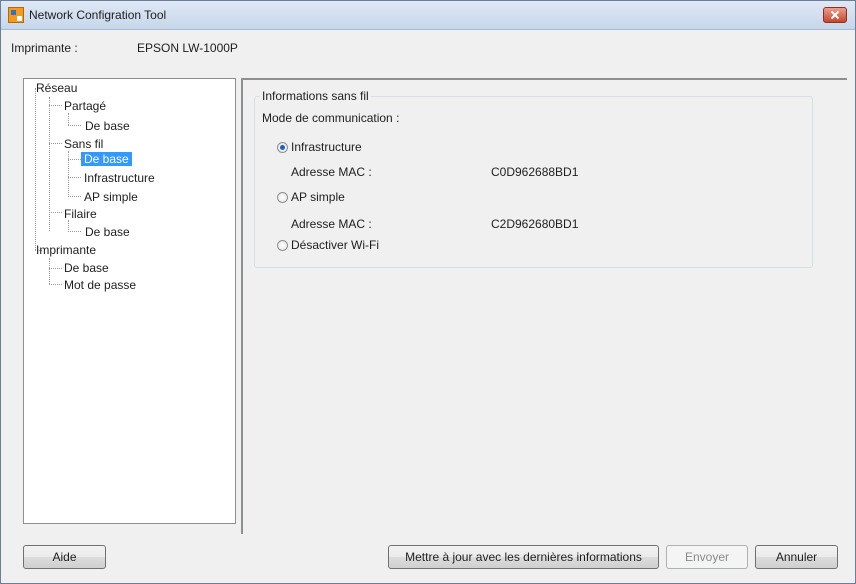  Describe the element at coordinates (98, 15) in the screenshot. I see `window-title: Network Configration Tool` at that location.